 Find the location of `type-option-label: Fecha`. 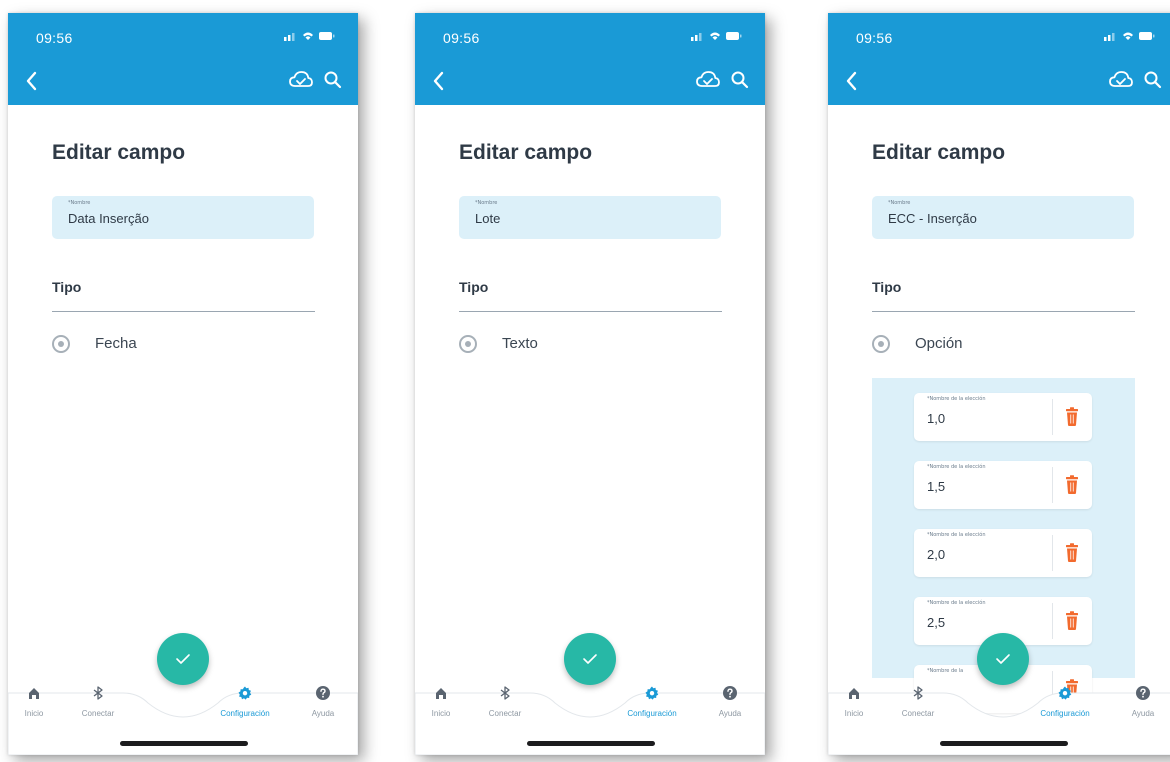

type-option-label: Fecha is located at coordinates (116, 343).